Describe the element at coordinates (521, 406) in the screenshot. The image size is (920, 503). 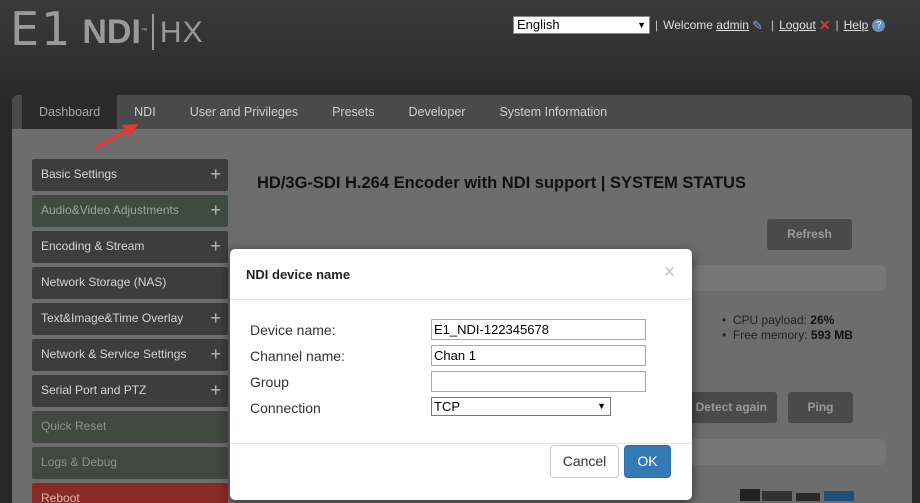
I see `connection-select: TCP ▼` at that location.